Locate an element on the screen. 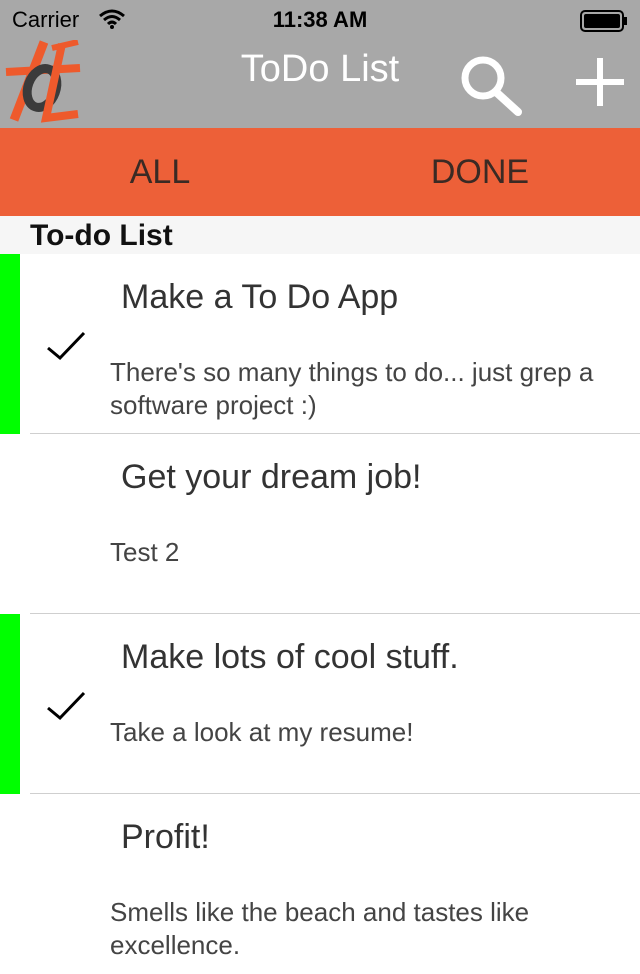  status-time: 11:38 AM is located at coordinates (320, 19).